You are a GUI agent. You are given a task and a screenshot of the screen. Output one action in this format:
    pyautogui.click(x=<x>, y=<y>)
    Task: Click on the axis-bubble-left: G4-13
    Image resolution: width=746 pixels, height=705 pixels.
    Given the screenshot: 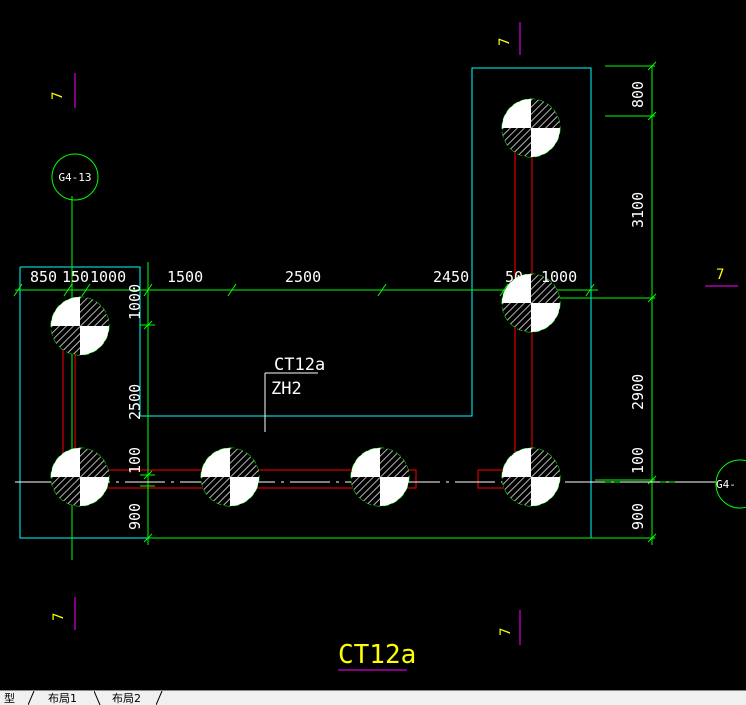 What is the action you would take?
    pyautogui.click(x=75, y=177)
    